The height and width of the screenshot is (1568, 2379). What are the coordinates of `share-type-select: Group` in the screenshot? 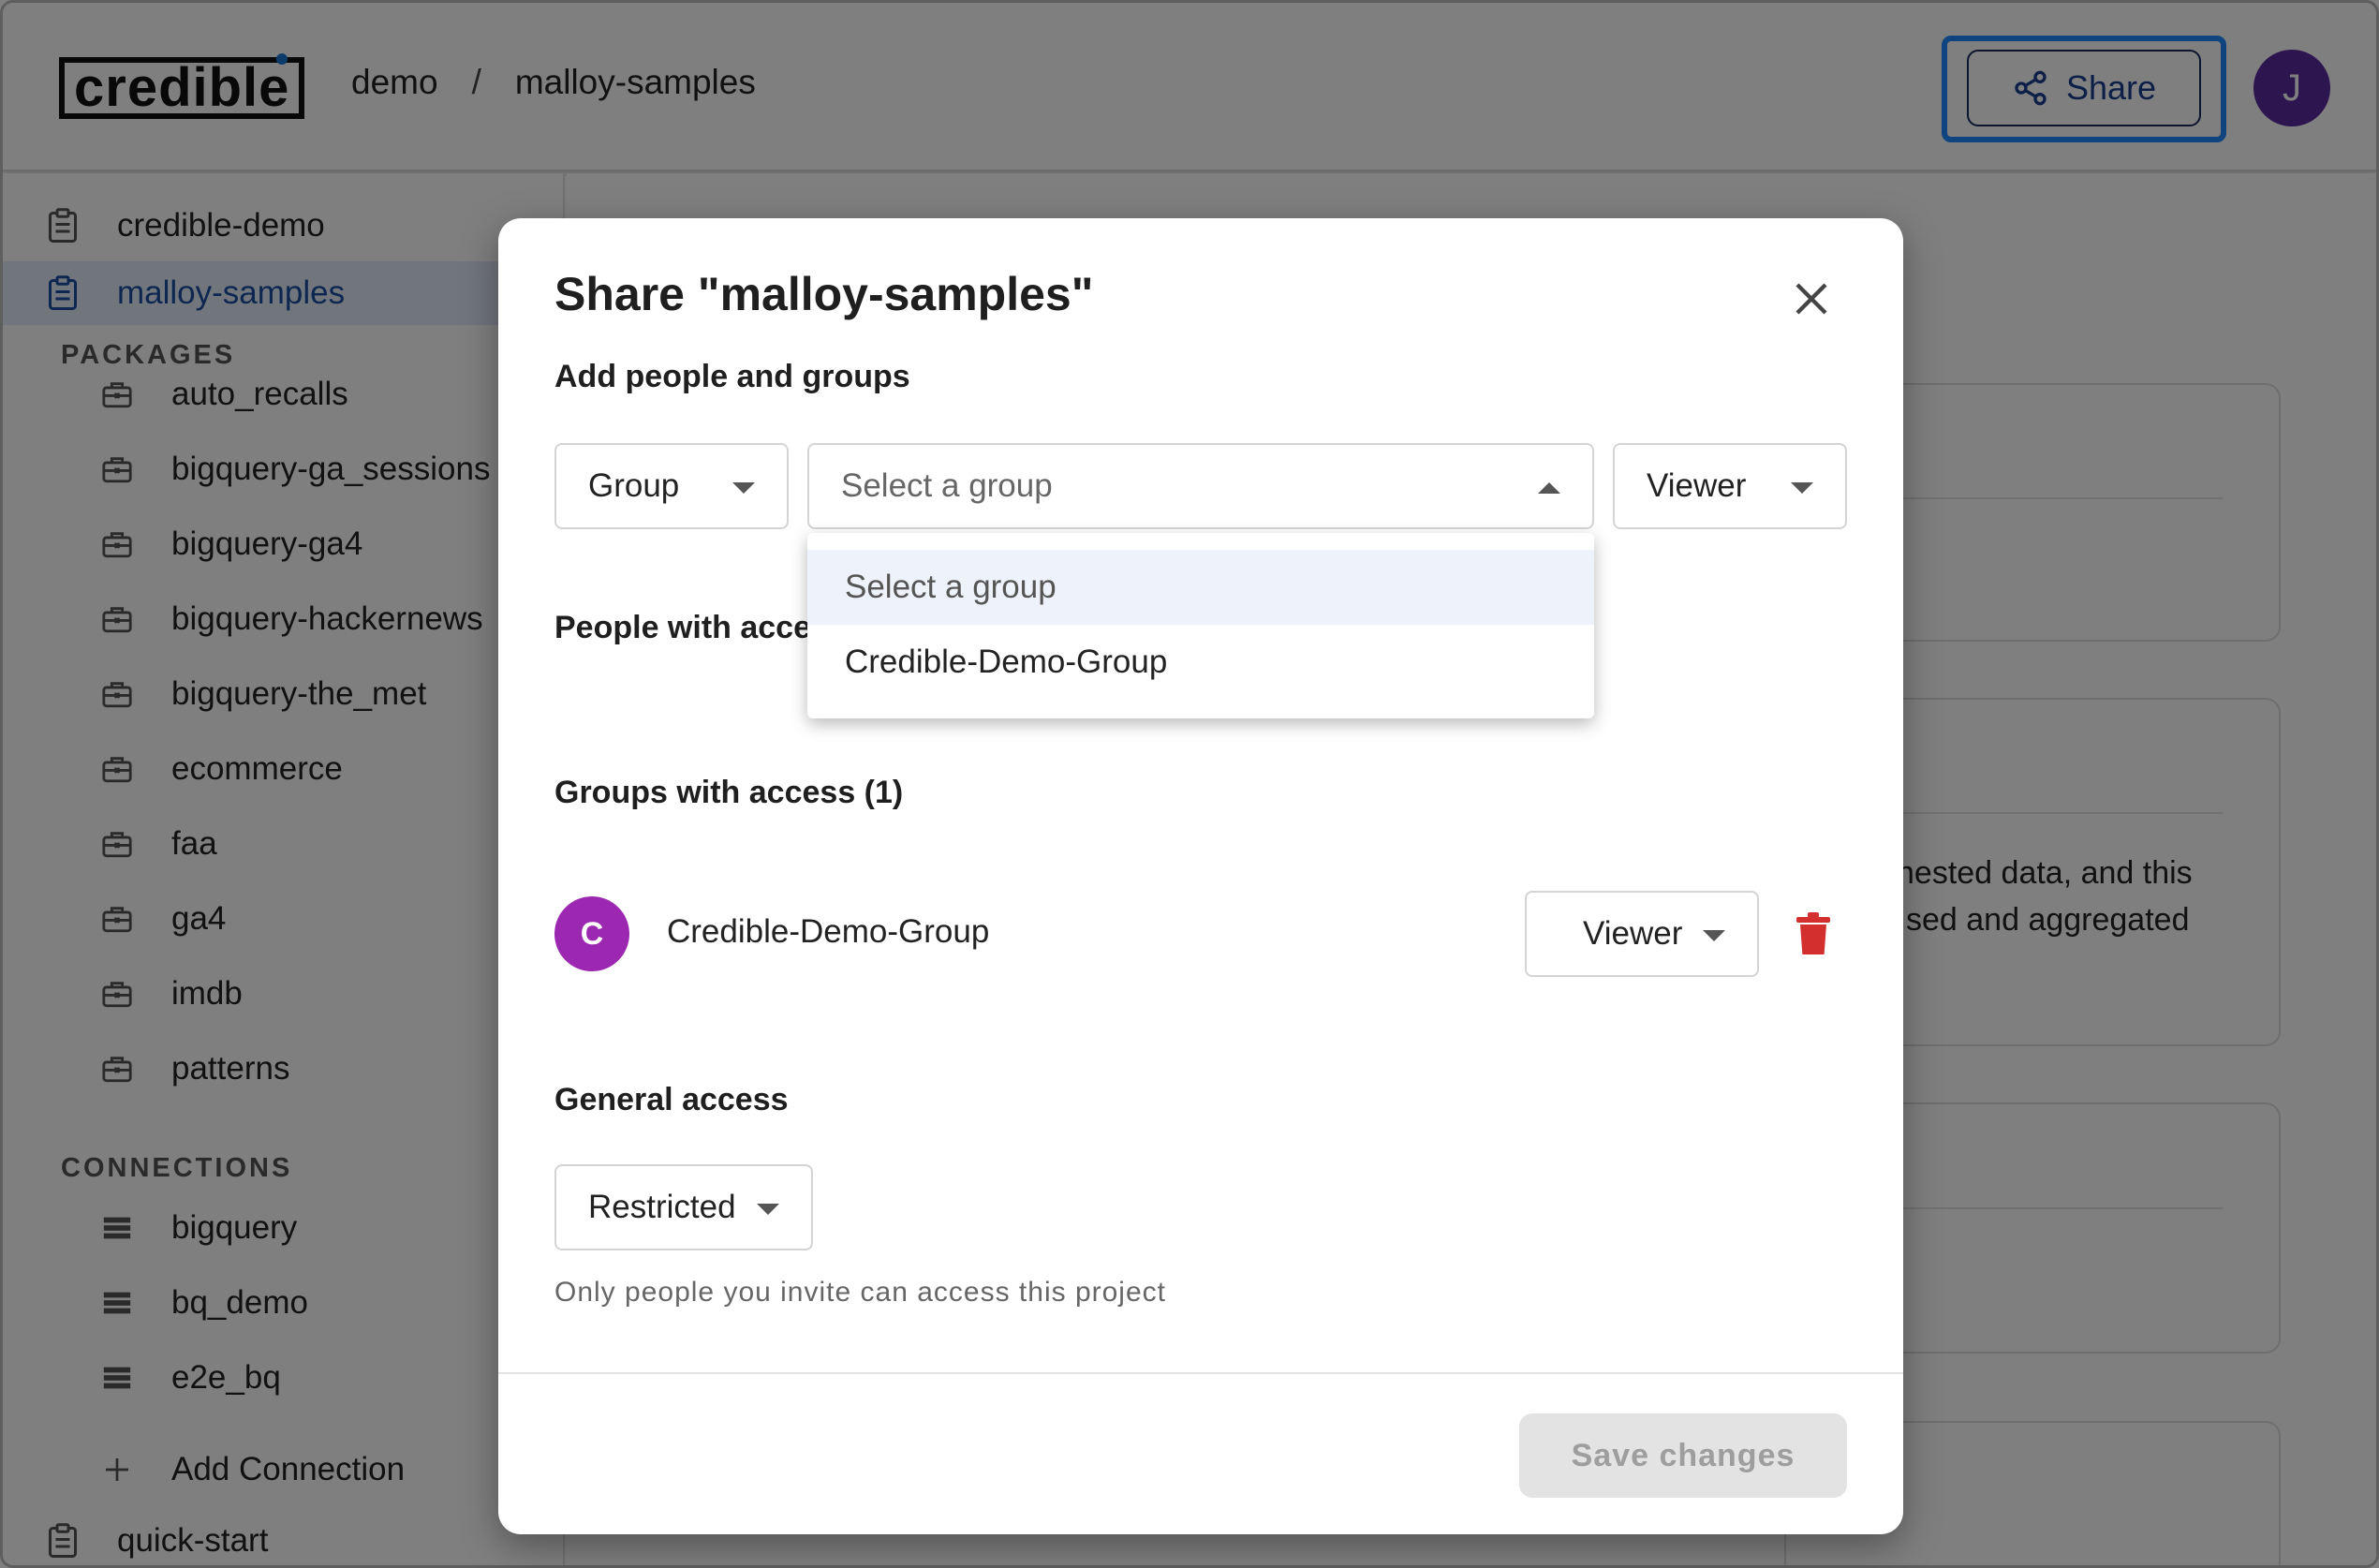 It's located at (672, 486).